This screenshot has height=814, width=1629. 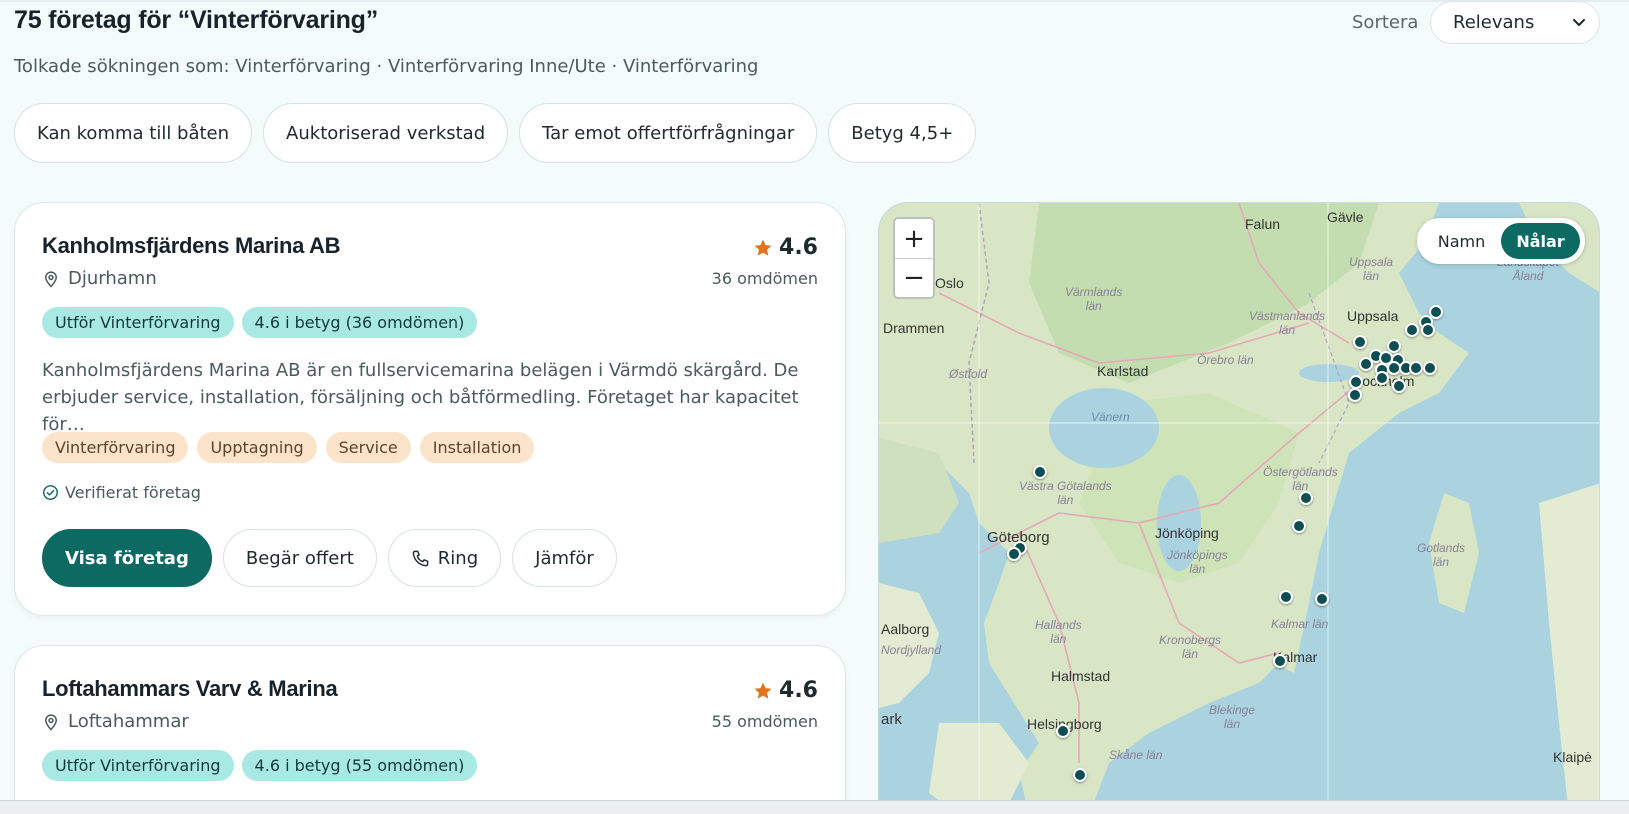 I want to click on zoom-in-button: +, so click(x=914, y=238).